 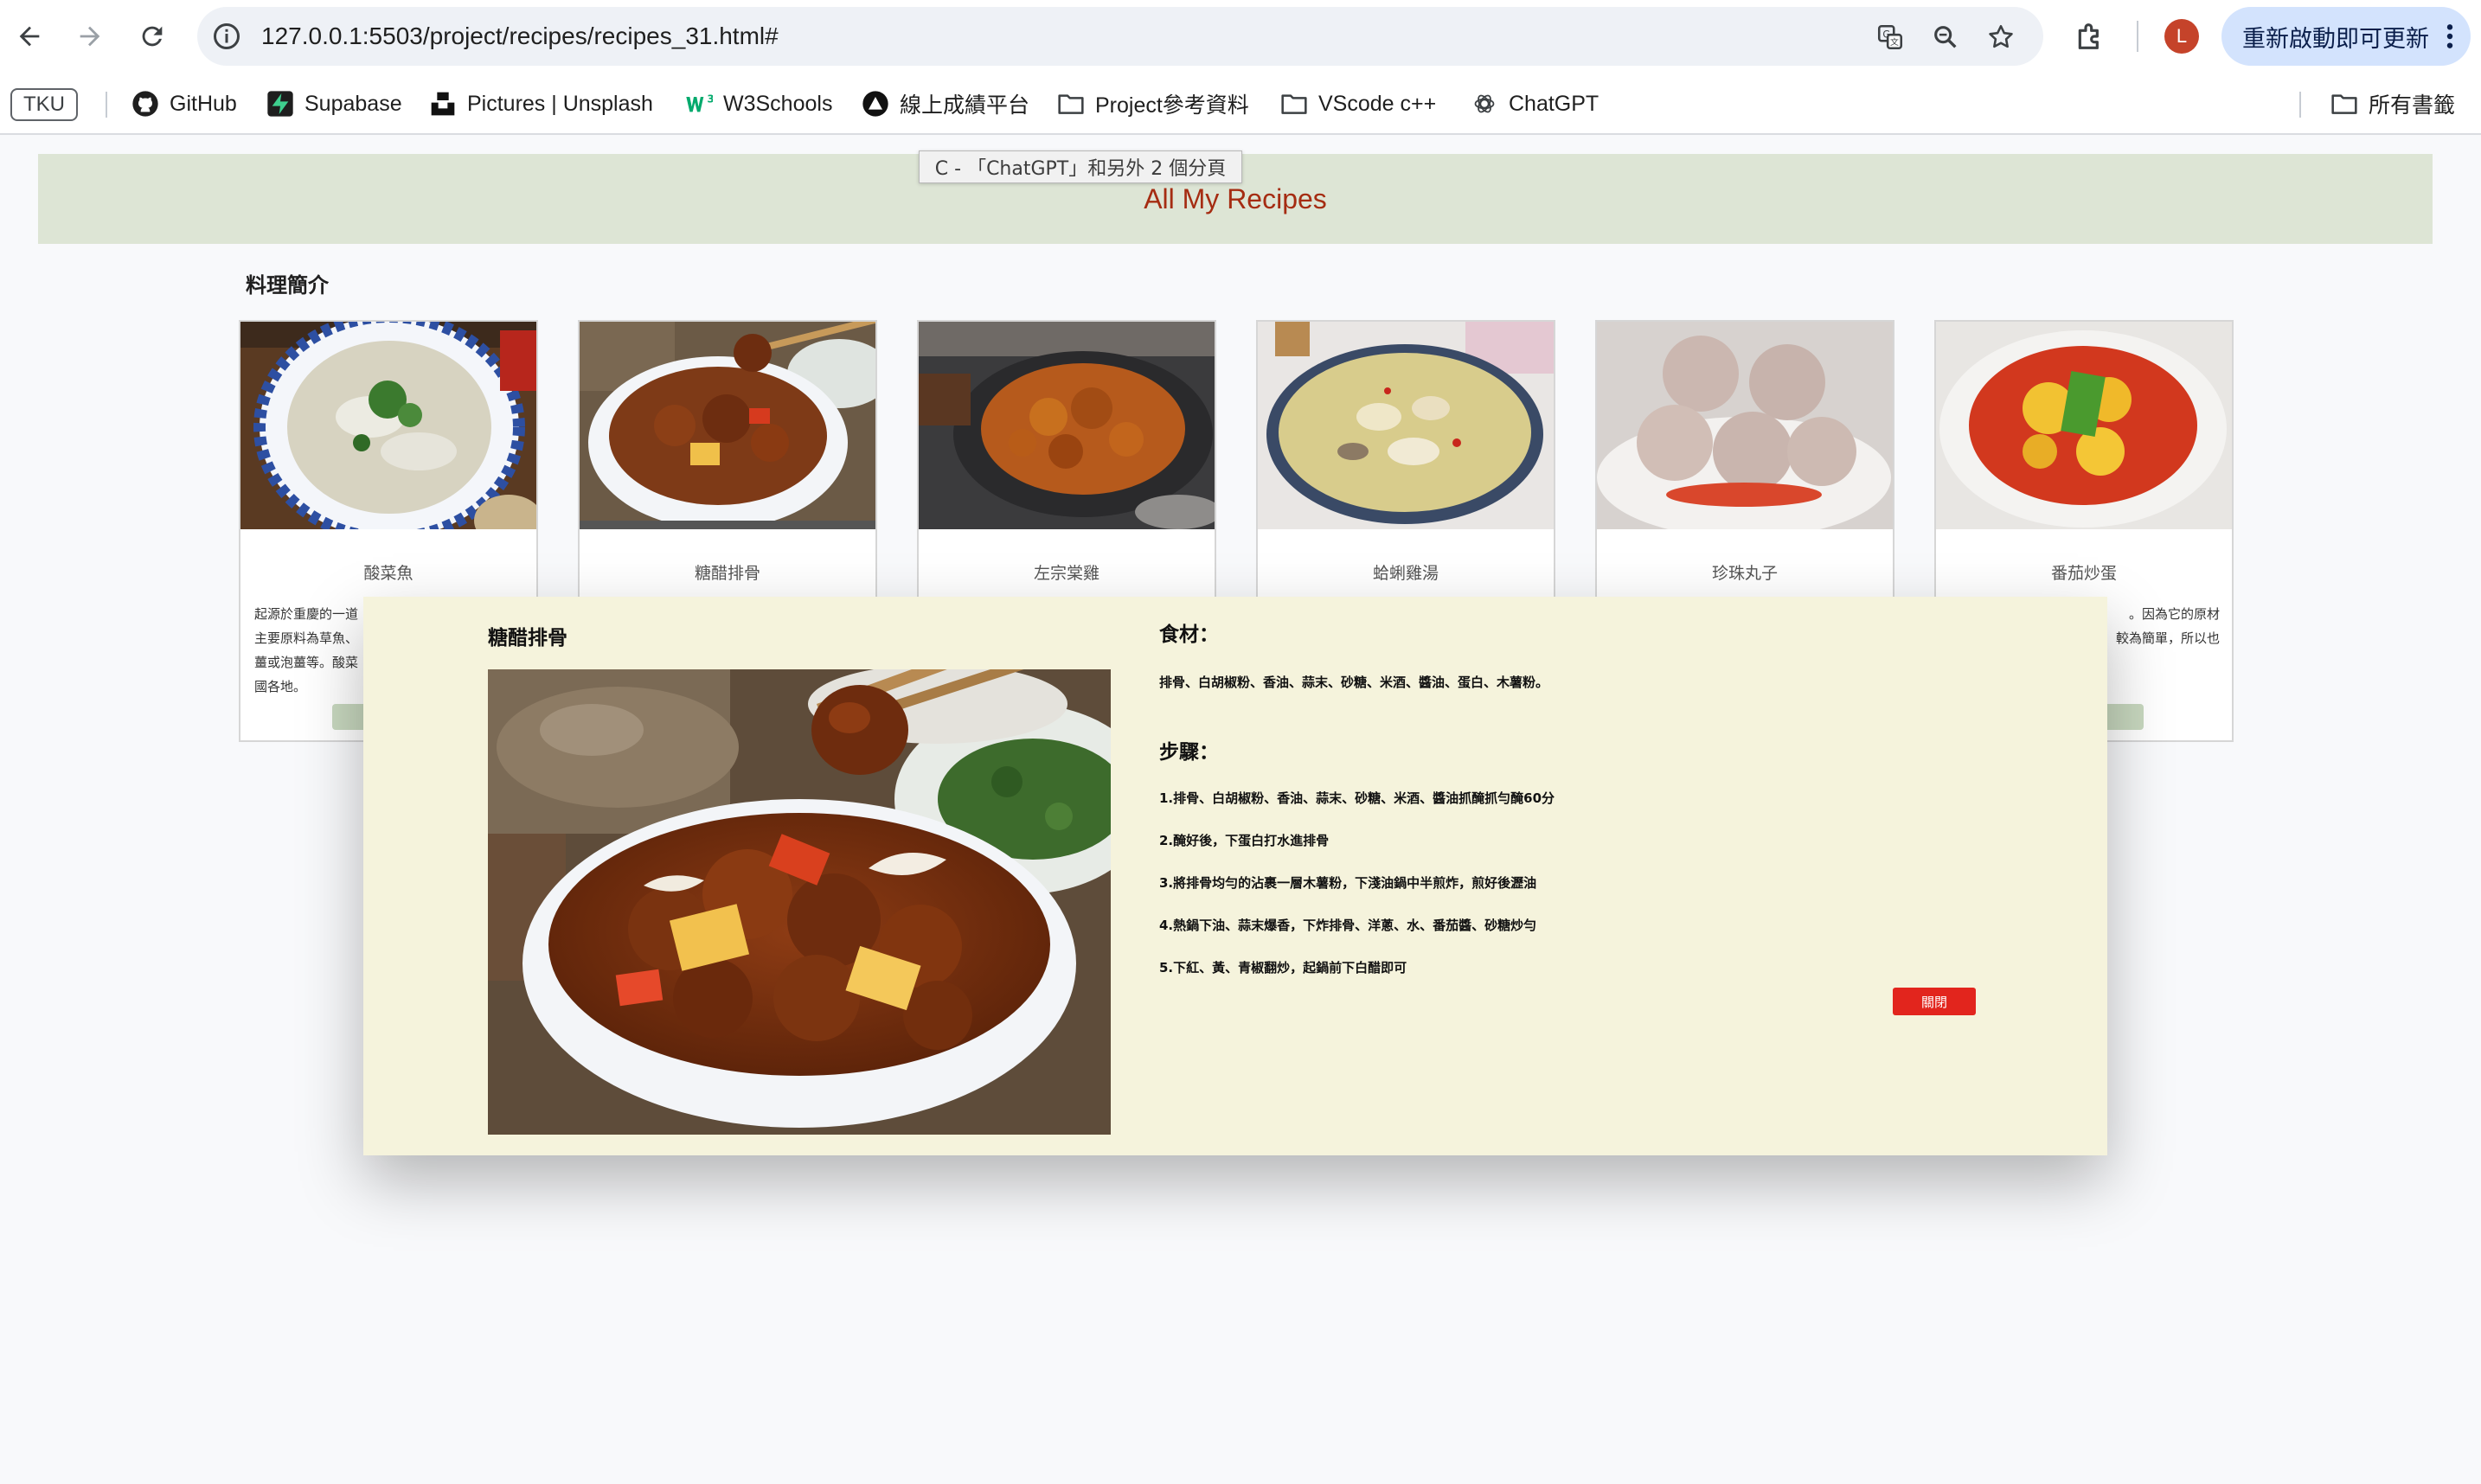 I want to click on recipe-name: 左宗棠雞, so click(x=1066, y=573).